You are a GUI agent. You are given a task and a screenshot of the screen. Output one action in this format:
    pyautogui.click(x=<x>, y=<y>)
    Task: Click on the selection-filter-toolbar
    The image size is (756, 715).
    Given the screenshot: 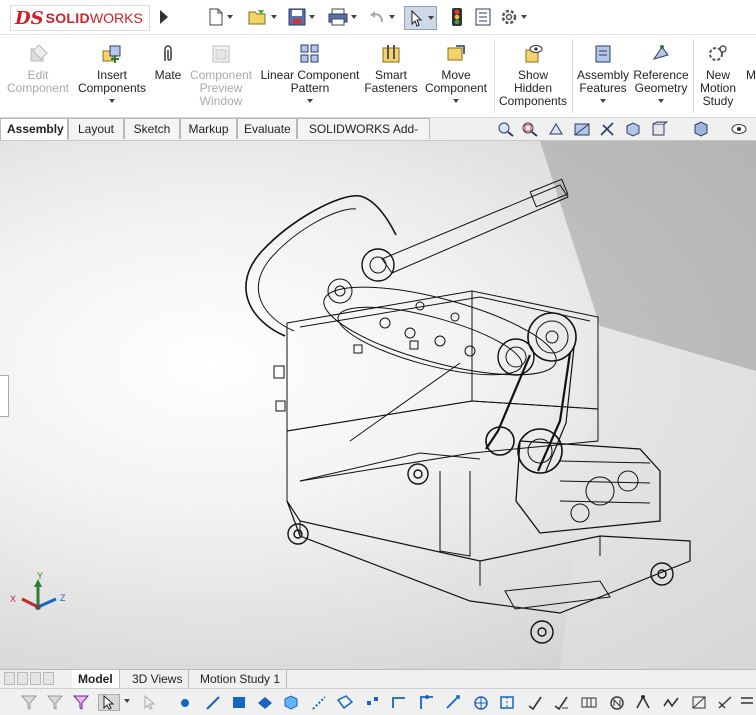 What is the action you would take?
    pyautogui.click(x=378, y=701)
    